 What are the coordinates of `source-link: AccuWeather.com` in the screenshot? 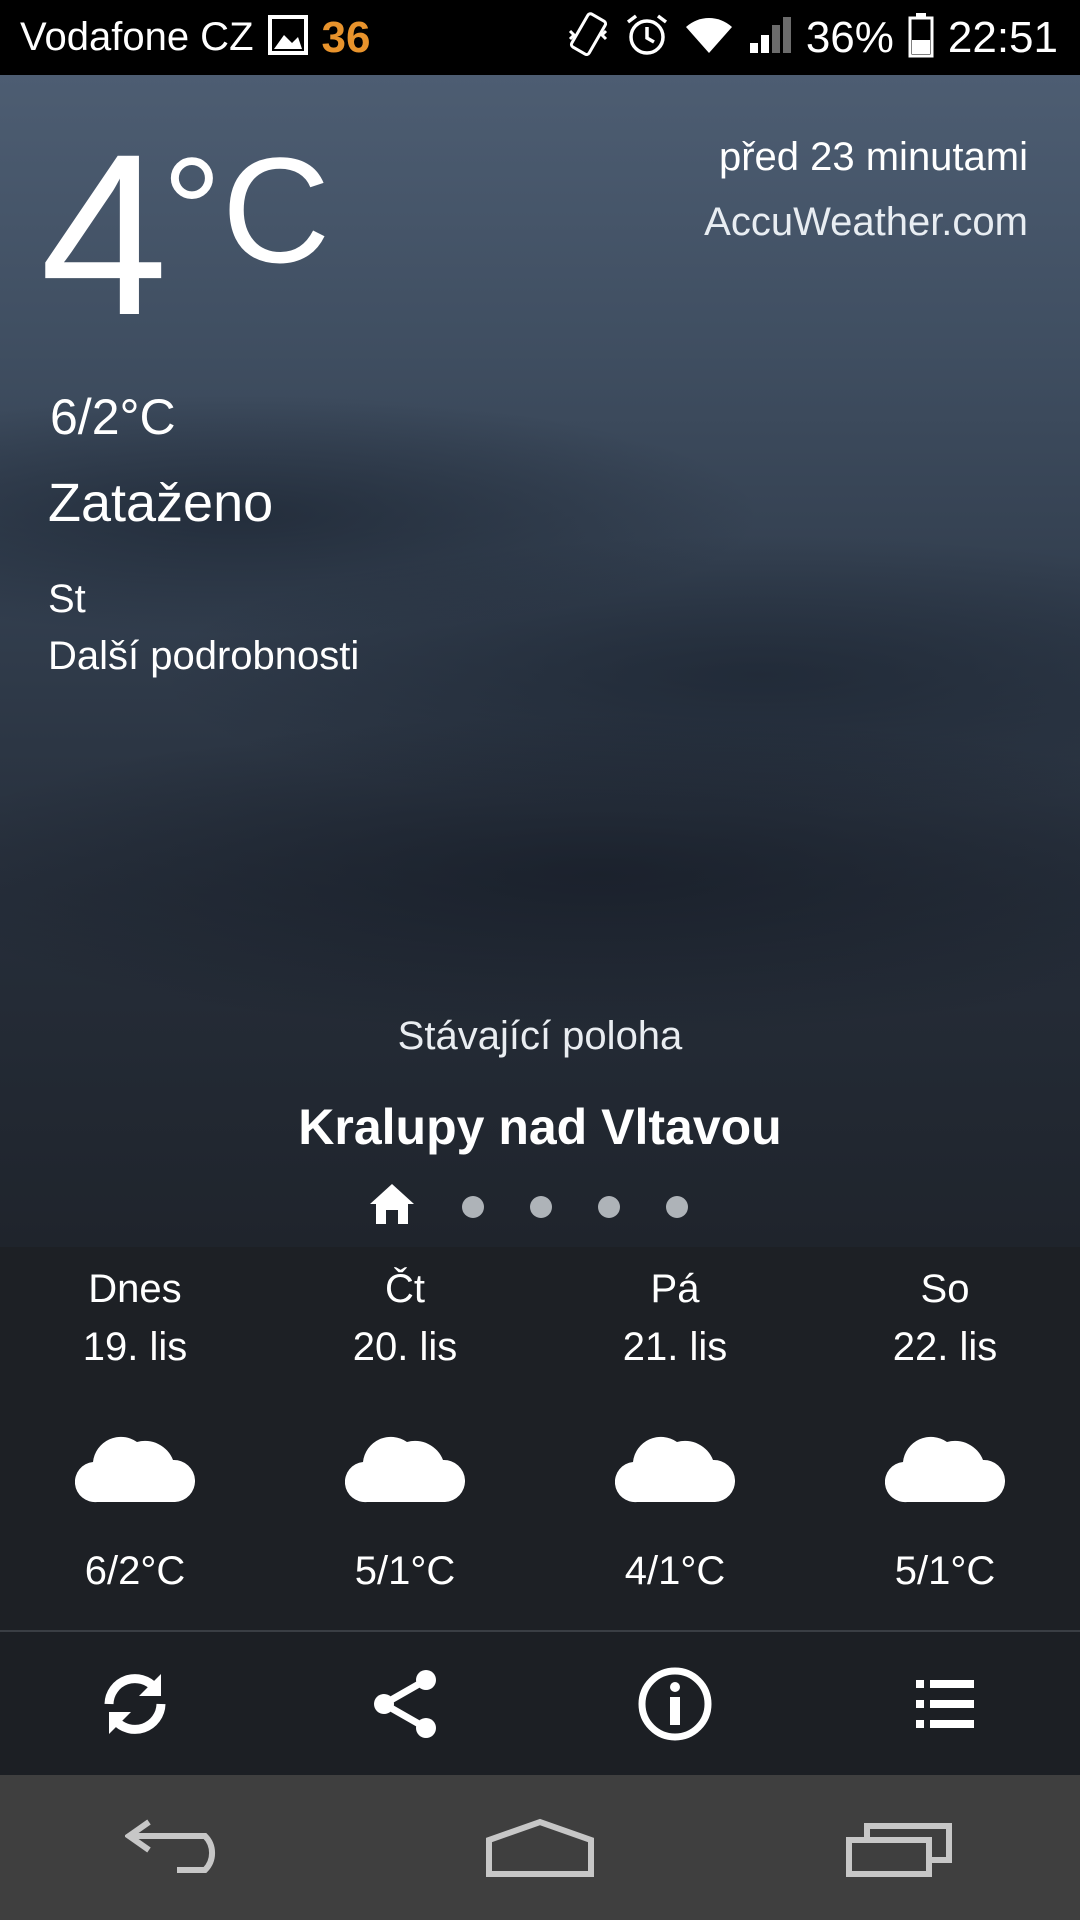 It's located at (866, 222).